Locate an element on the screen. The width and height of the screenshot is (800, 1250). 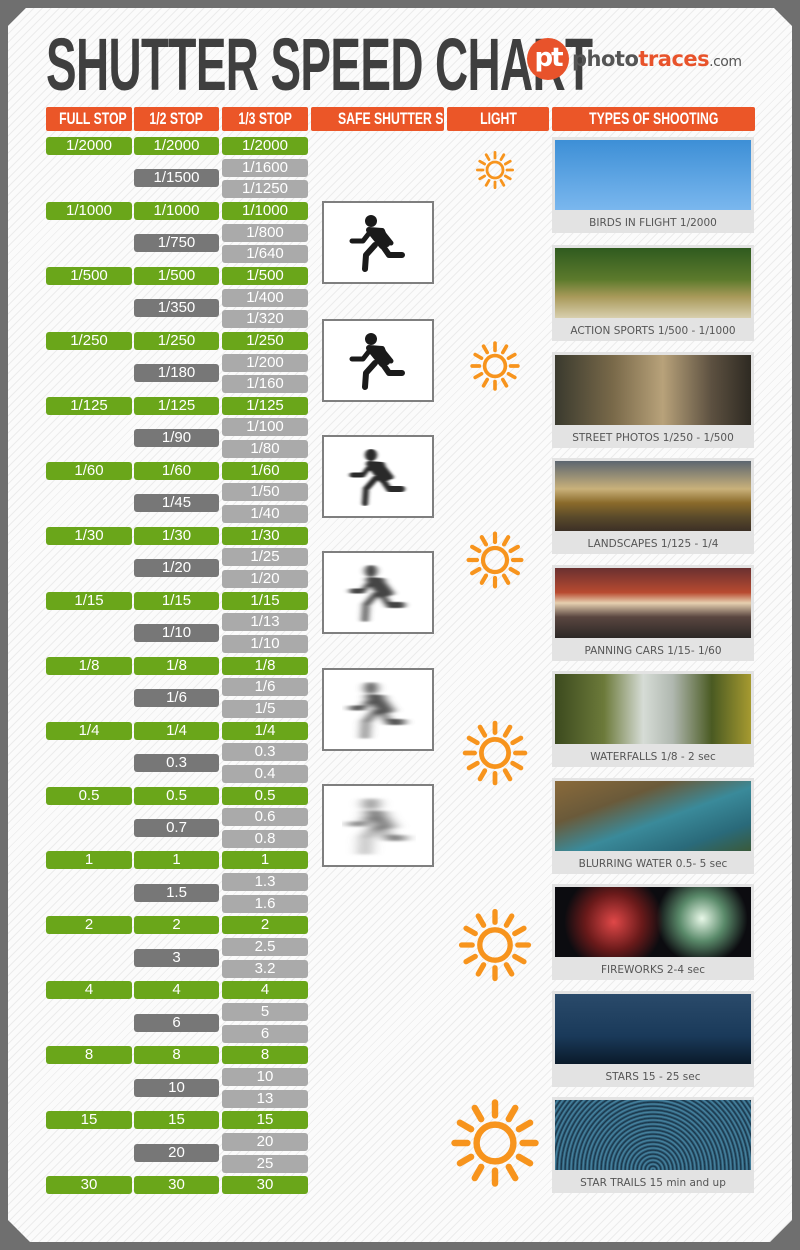
third-stop-cell: 1/800 is located at coordinates (265, 232).